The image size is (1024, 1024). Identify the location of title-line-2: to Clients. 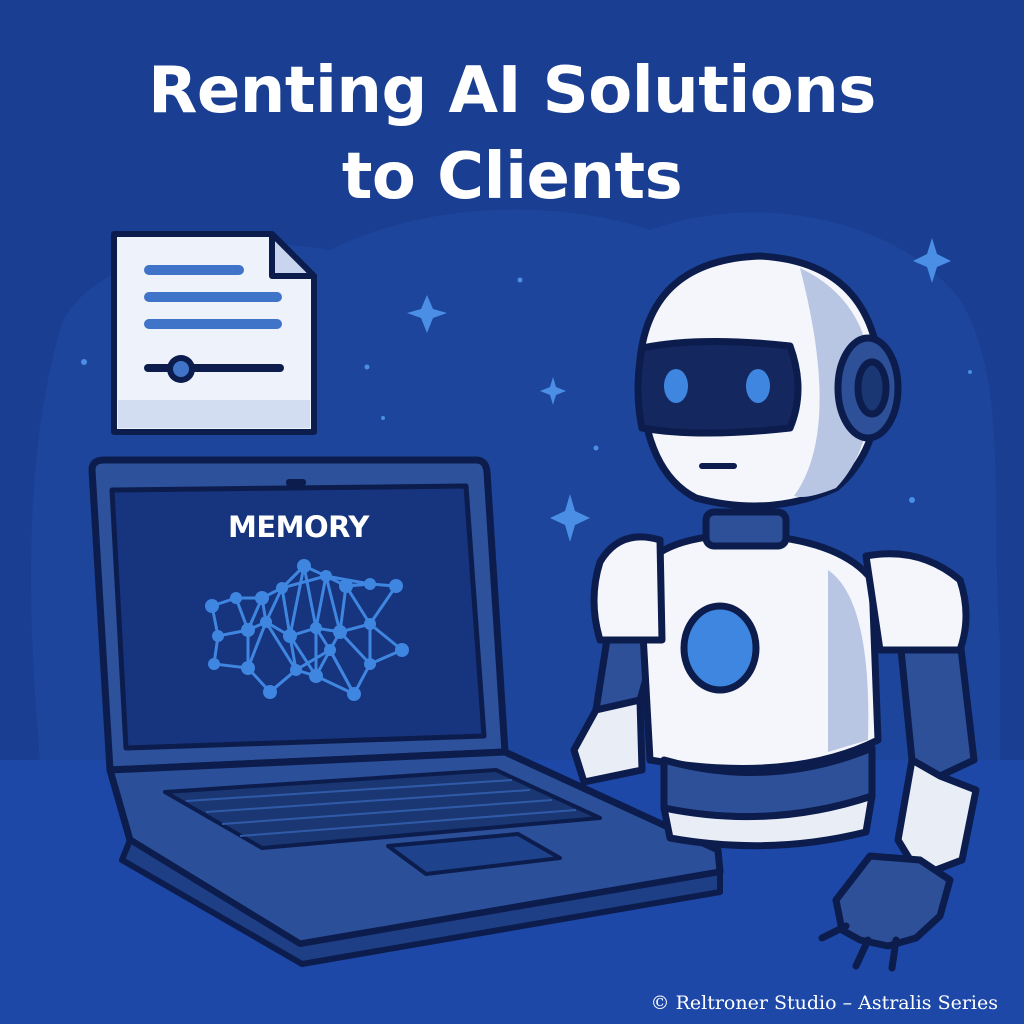
(512, 177).